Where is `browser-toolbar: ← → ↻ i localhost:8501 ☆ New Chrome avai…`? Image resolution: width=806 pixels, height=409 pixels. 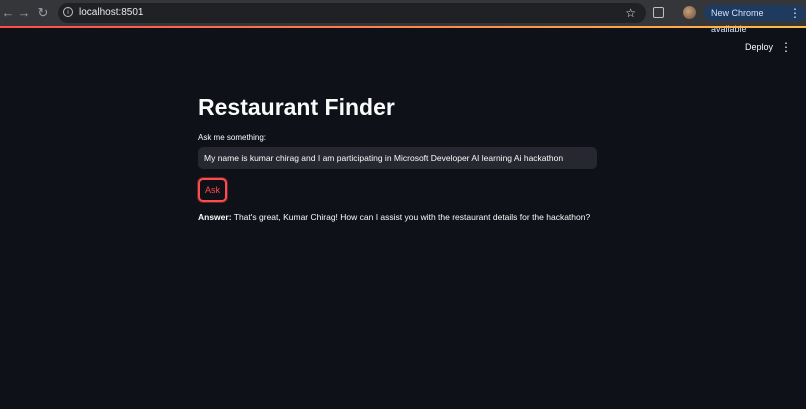
browser-toolbar: ← → ↻ i localhost:8501 ☆ New Chrome avai… is located at coordinates (403, 17).